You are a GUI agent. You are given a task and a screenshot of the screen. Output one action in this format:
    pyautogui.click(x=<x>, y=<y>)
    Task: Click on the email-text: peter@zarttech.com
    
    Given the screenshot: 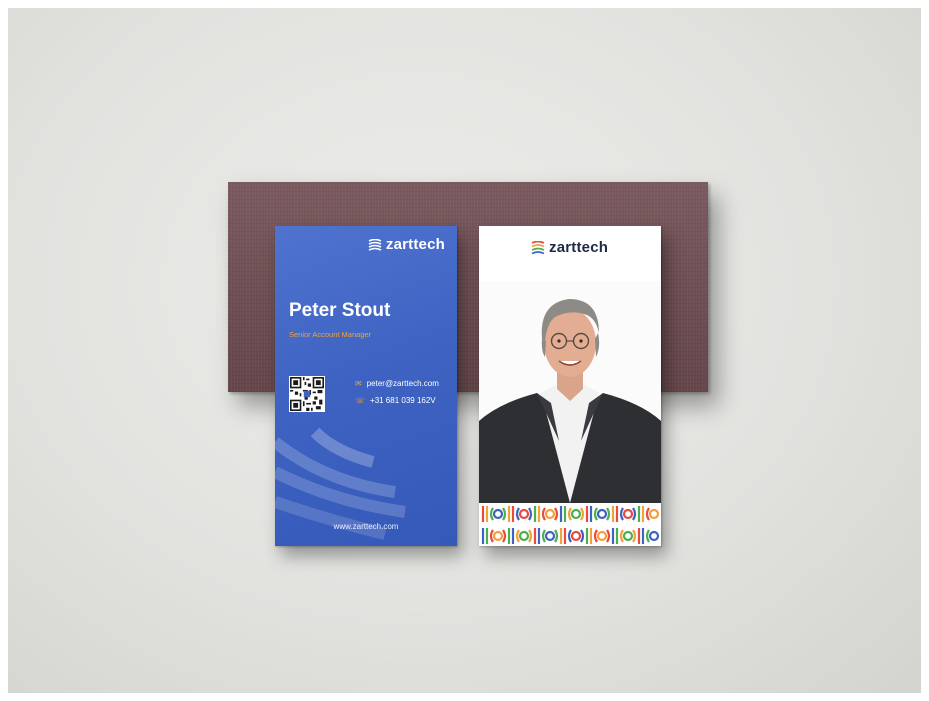 What is the action you would take?
    pyautogui.click(x=402, y=383)
    